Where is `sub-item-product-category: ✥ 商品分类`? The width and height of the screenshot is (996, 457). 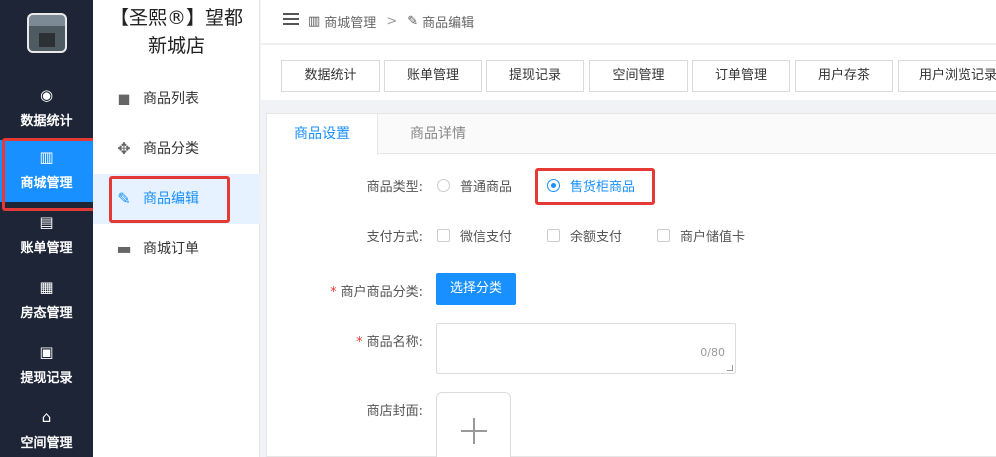 sub-item-product-category: ✥ 商品分类 is located at coordinates (176, 149).